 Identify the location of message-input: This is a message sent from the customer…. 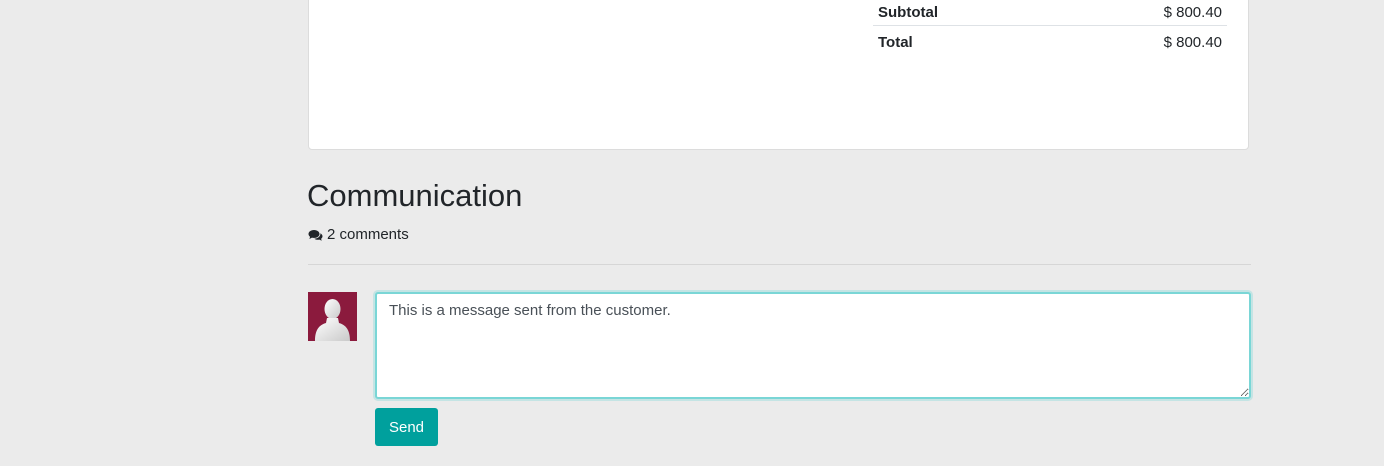
(813, 345).